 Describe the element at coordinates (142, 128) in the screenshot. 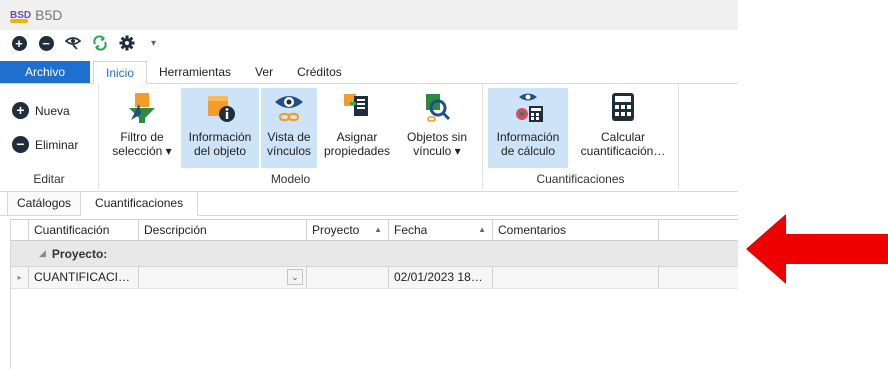

I see `filtro-seleccion-button: Filtro de selección ▾` at that location.